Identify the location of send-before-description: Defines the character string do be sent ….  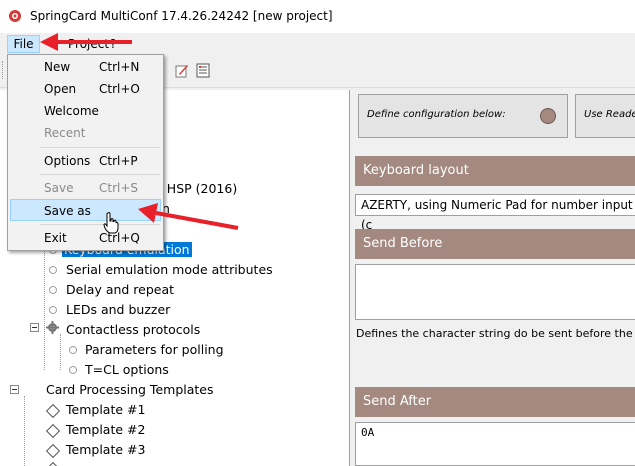
(495, 333).